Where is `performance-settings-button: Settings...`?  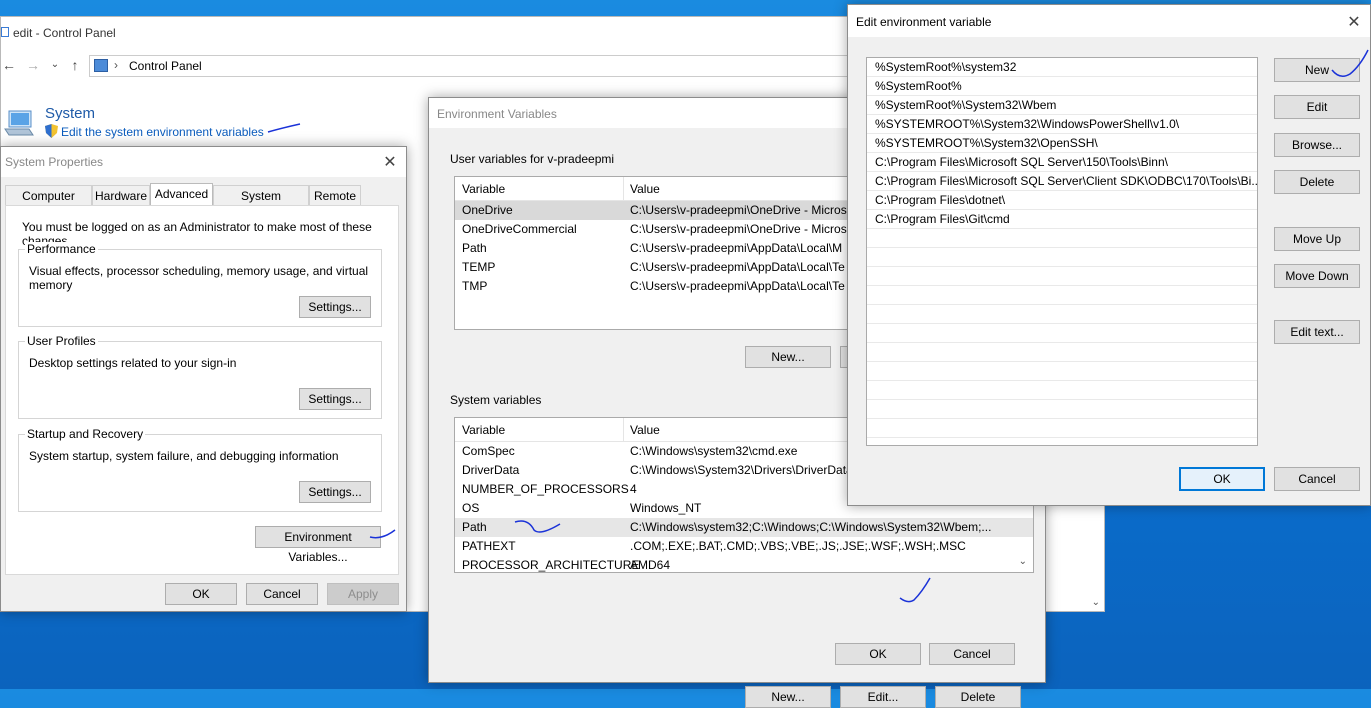
performance-settings-button: Settings... is located at coordinates (335, 307).